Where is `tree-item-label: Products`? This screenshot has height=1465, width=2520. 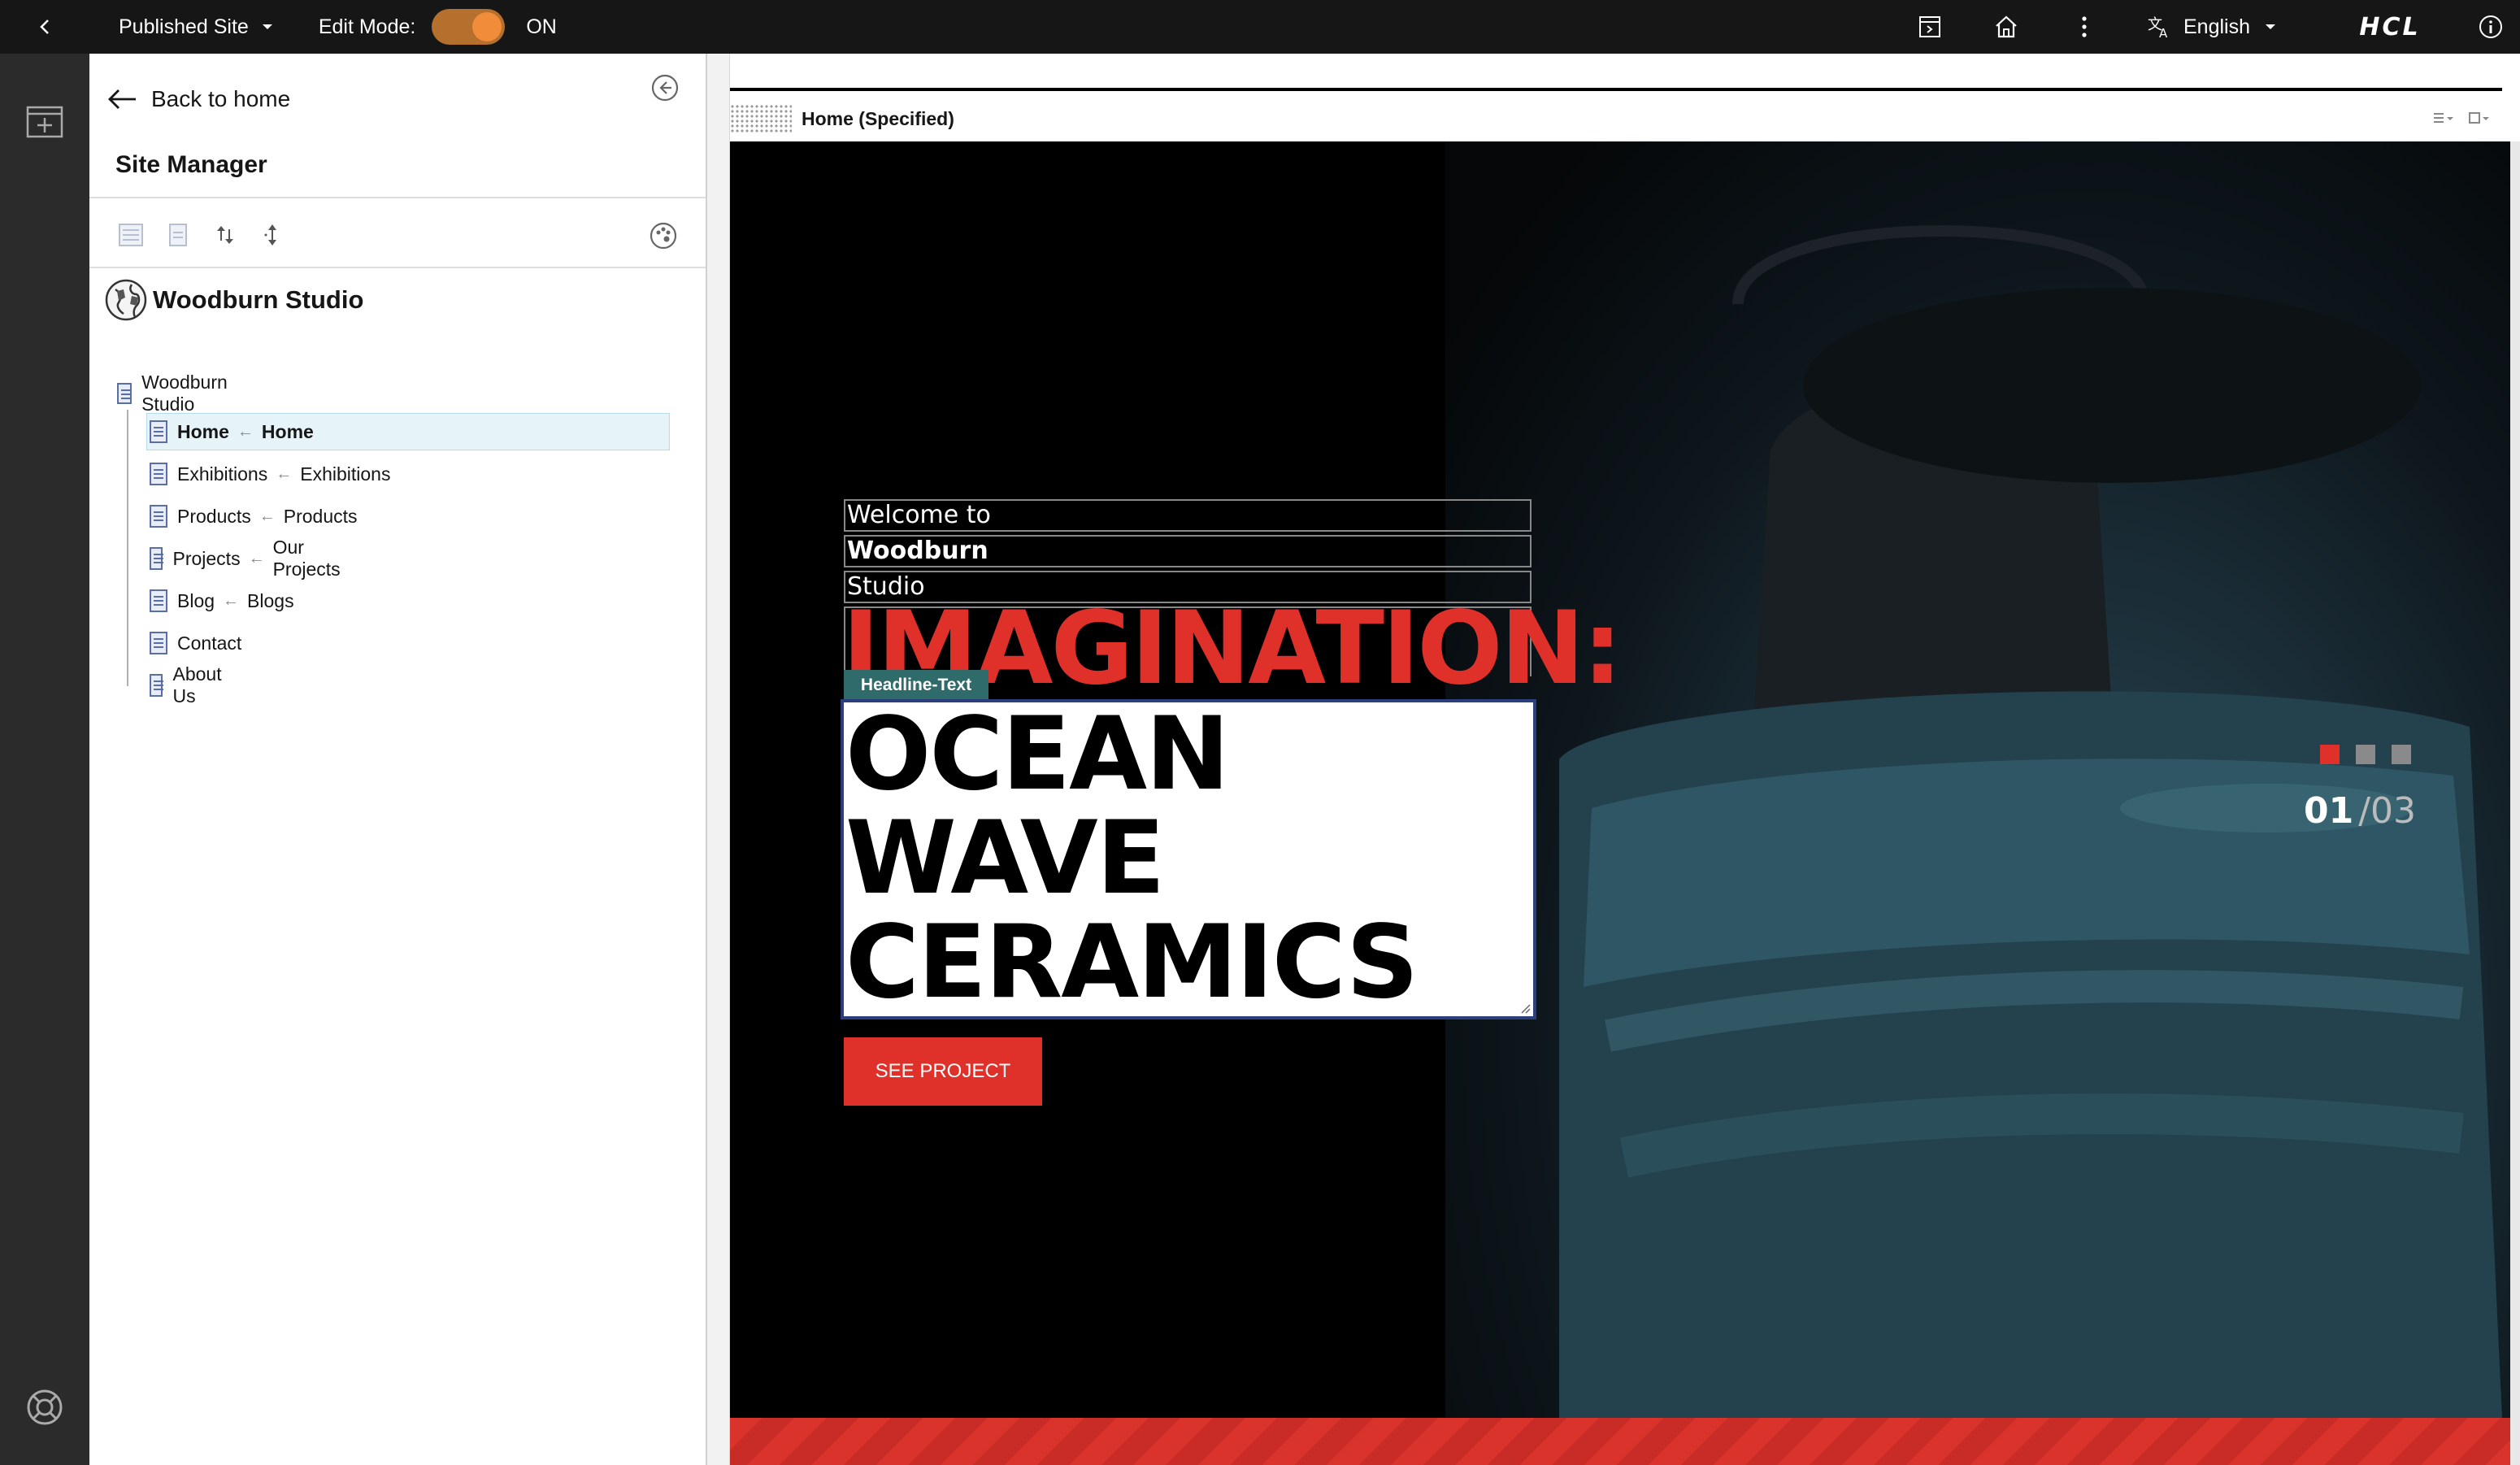
tree-item-label: Products is located at coordinates (214, 516).